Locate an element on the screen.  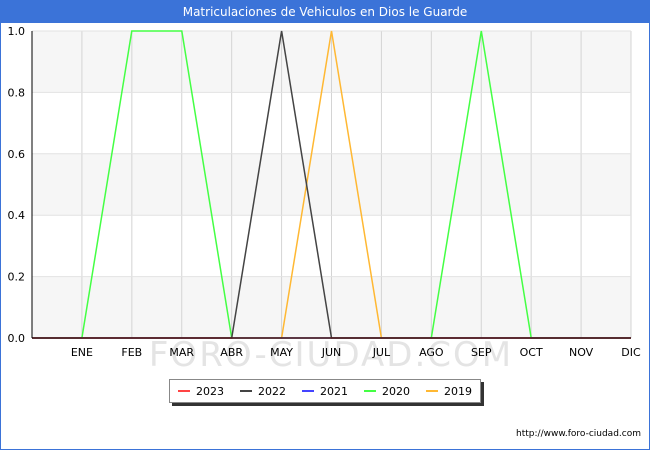
y-tick-label: 0.6 is located at coordinates (17, 154).